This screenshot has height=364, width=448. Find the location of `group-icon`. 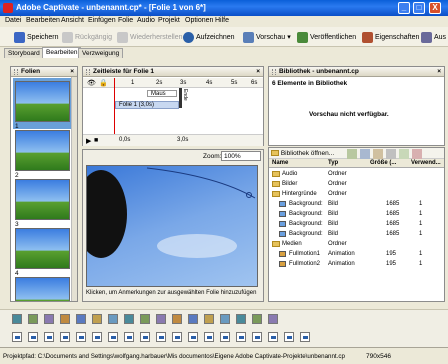

group-icon is located at coordinates (257, 337).